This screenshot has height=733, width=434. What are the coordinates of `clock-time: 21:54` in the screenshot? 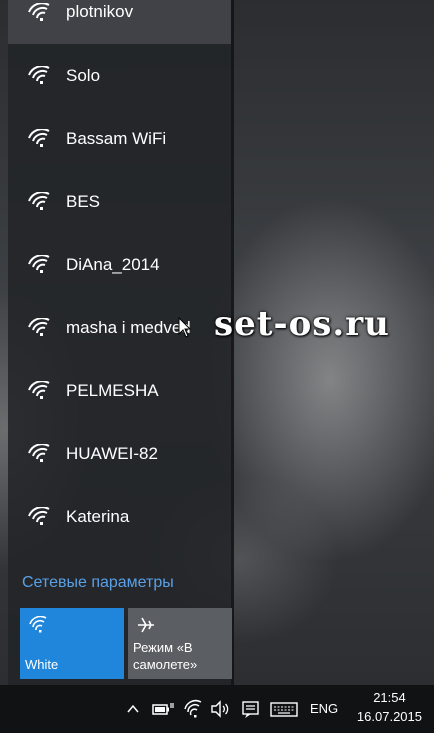 It's located at (389, 697).